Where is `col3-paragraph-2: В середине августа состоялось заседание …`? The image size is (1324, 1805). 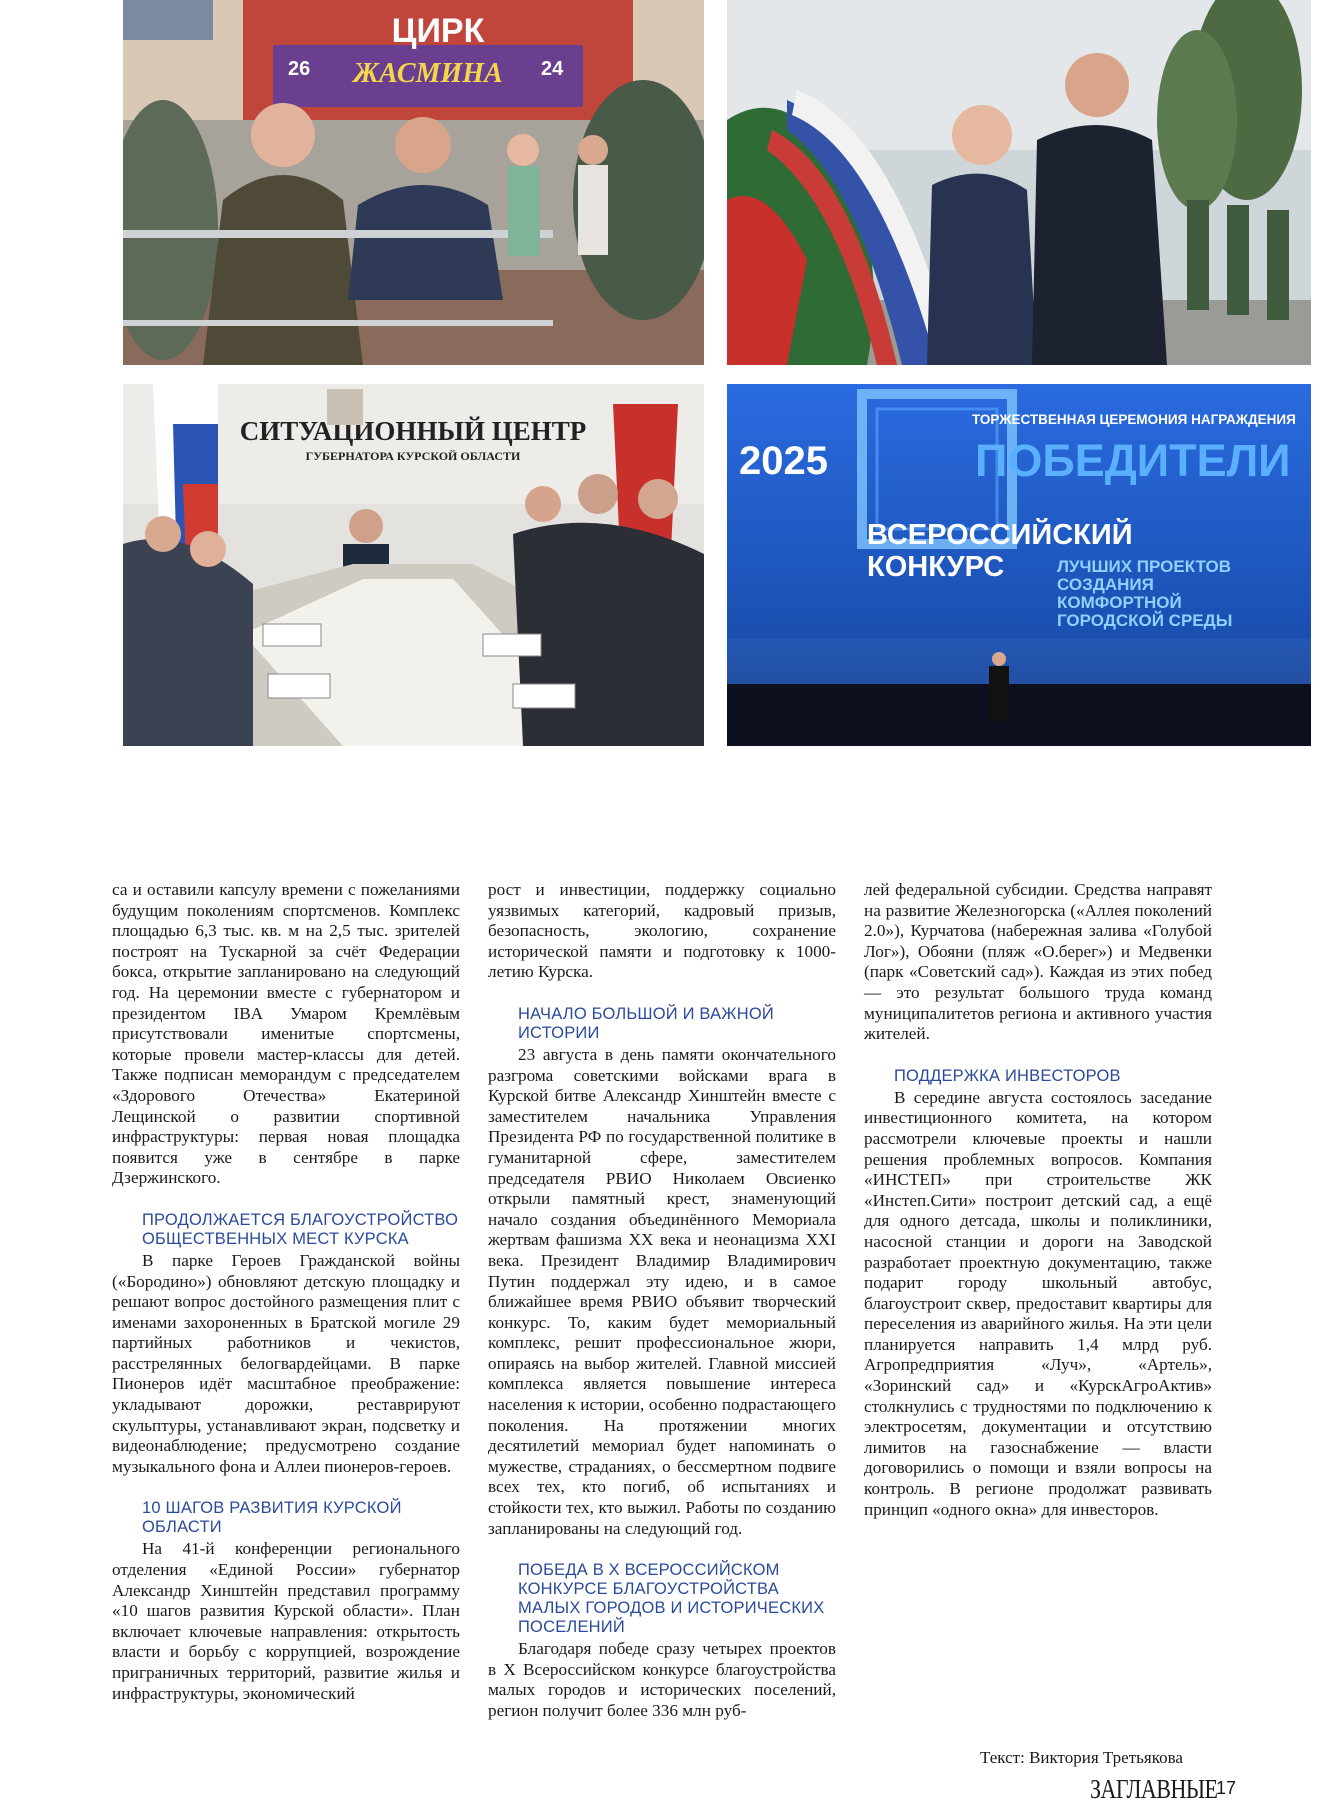
col3-paragraph-2: В середине августа состоялось заседание … is located at coordinates (1038, 1303).